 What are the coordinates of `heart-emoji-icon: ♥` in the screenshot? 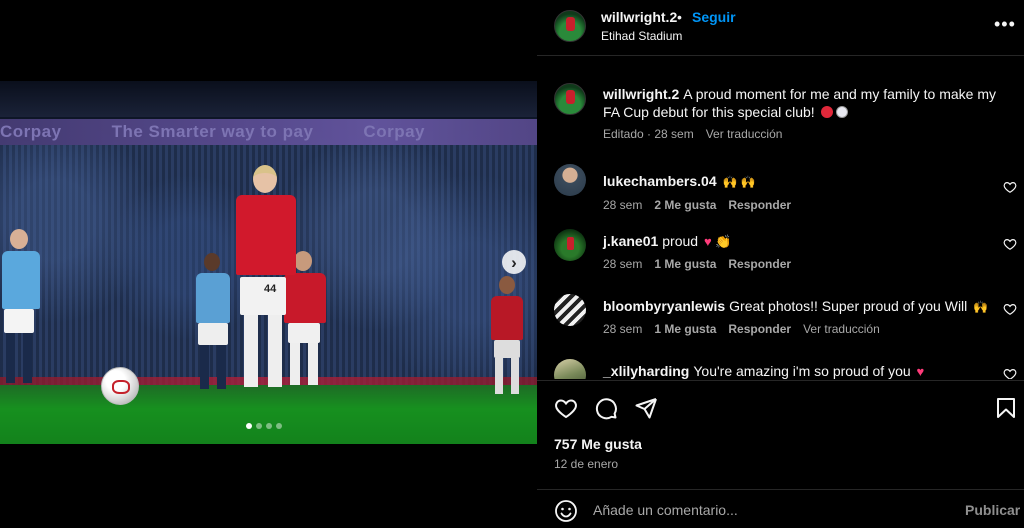 It's located at (920, 371).